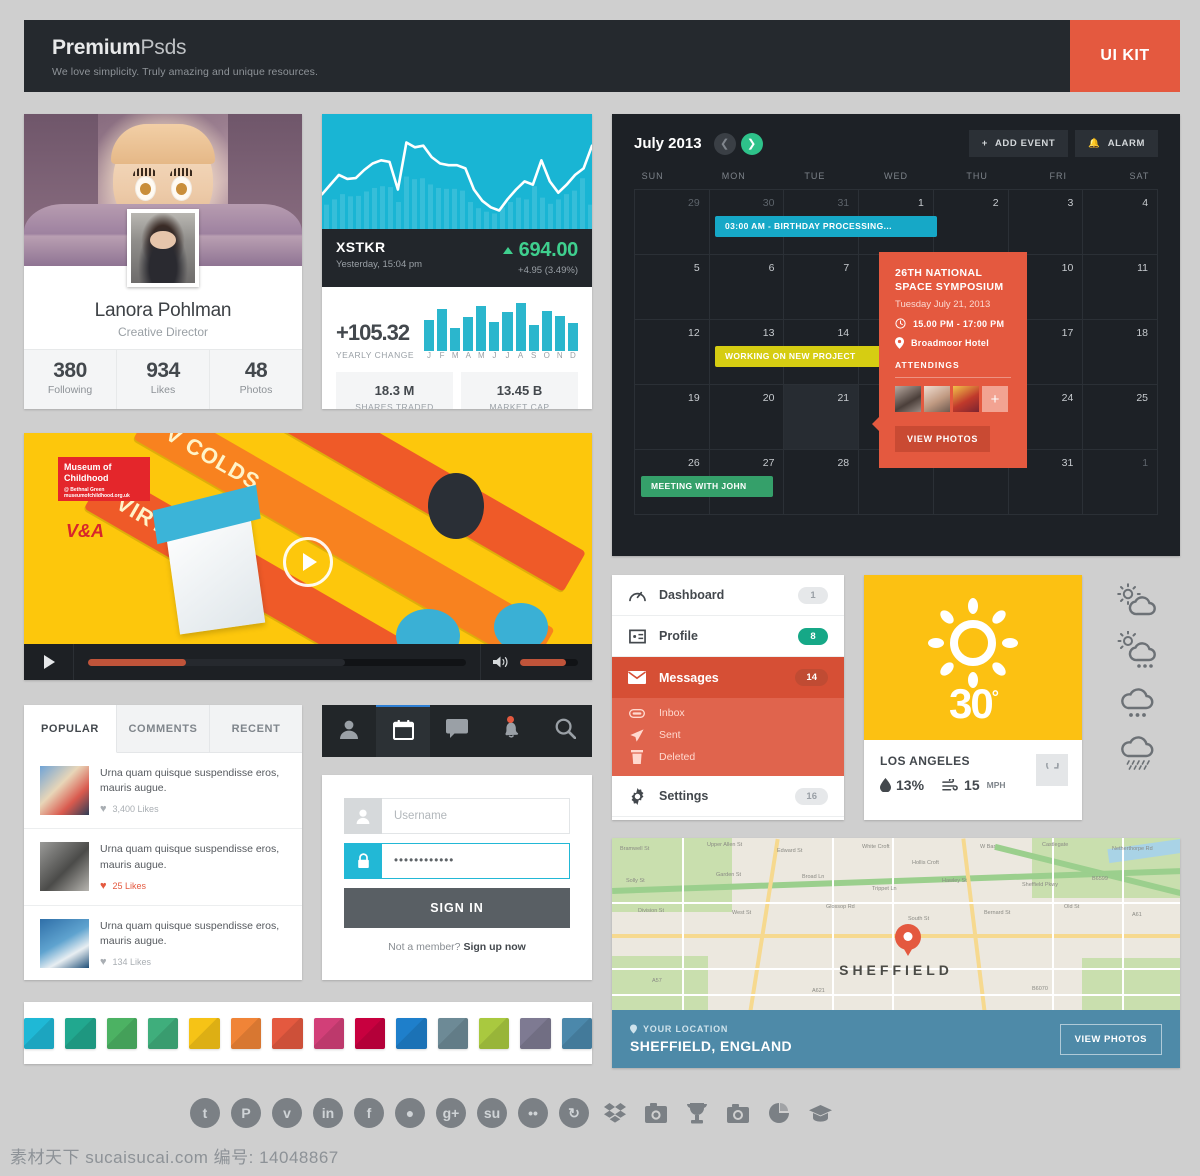 The image size is (1200, 1176). I want to click on pinterest-icon: P, so click(246, 1113).